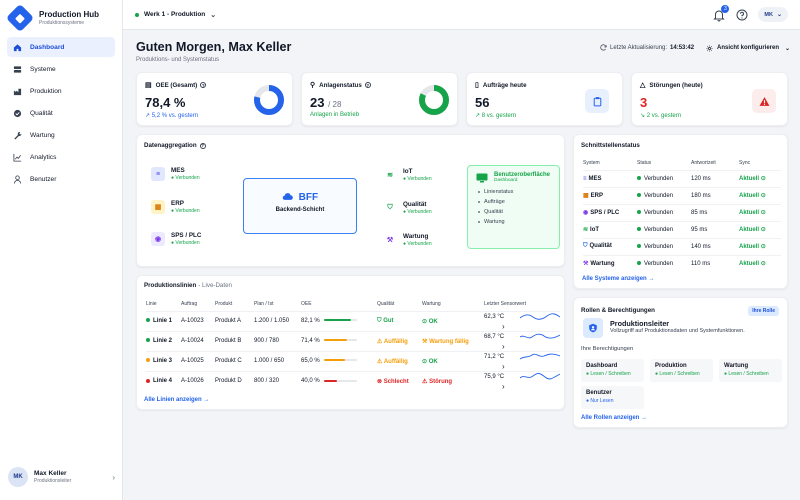 This screenshot has width=800, height=500. I want to click on line-oee: 65,0 %, so click(339, 360).